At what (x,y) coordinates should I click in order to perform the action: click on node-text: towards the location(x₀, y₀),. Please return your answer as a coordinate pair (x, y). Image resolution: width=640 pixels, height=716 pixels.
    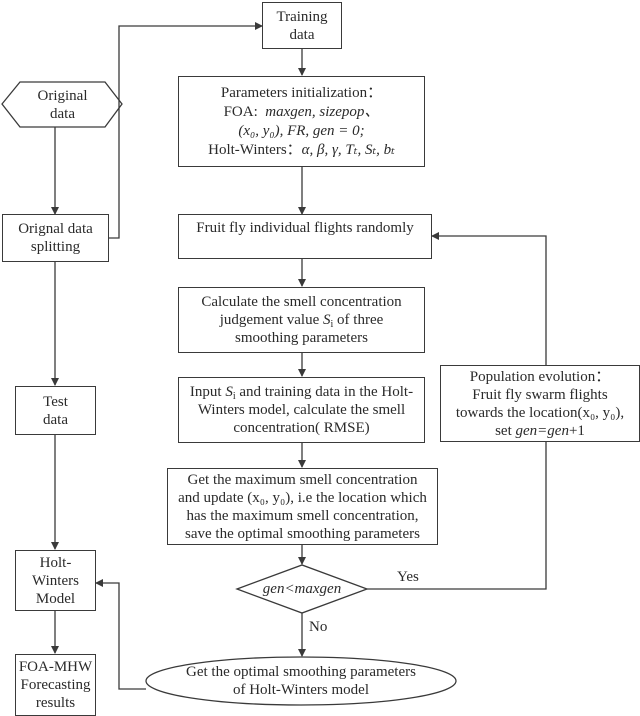
    Looking at the image, I should click on (540, 412).